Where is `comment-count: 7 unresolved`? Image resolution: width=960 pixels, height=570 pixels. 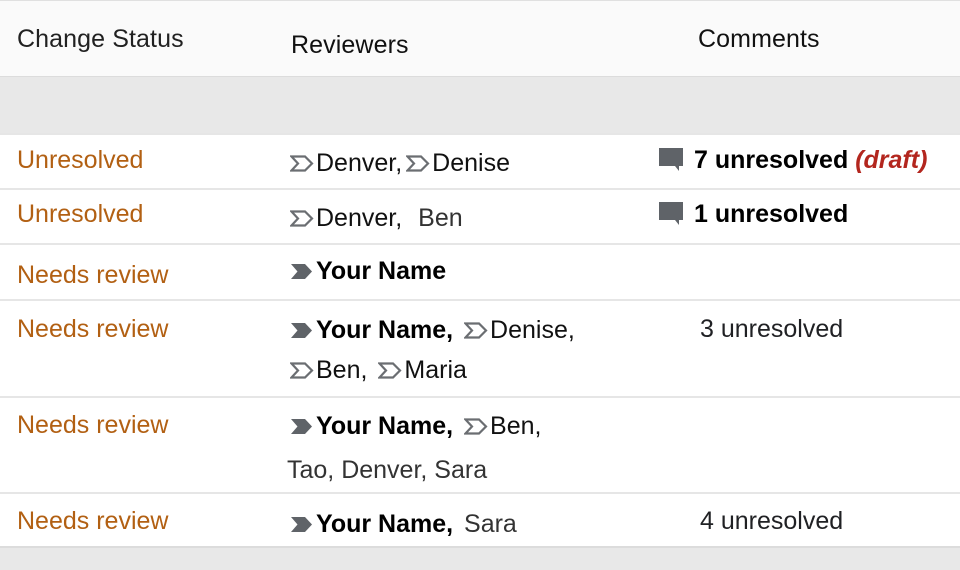
comment-count: 7 unresolved is located at coordinates (771, 160).